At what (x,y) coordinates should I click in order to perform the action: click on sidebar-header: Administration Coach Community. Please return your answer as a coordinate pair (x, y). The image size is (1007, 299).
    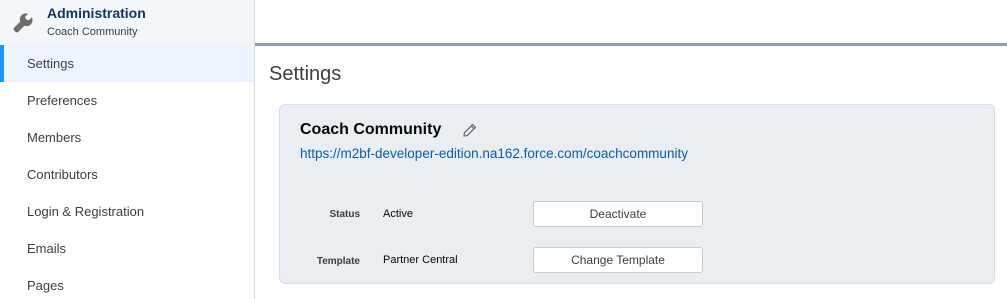
    Looking at the image, I should click on (127, 22).